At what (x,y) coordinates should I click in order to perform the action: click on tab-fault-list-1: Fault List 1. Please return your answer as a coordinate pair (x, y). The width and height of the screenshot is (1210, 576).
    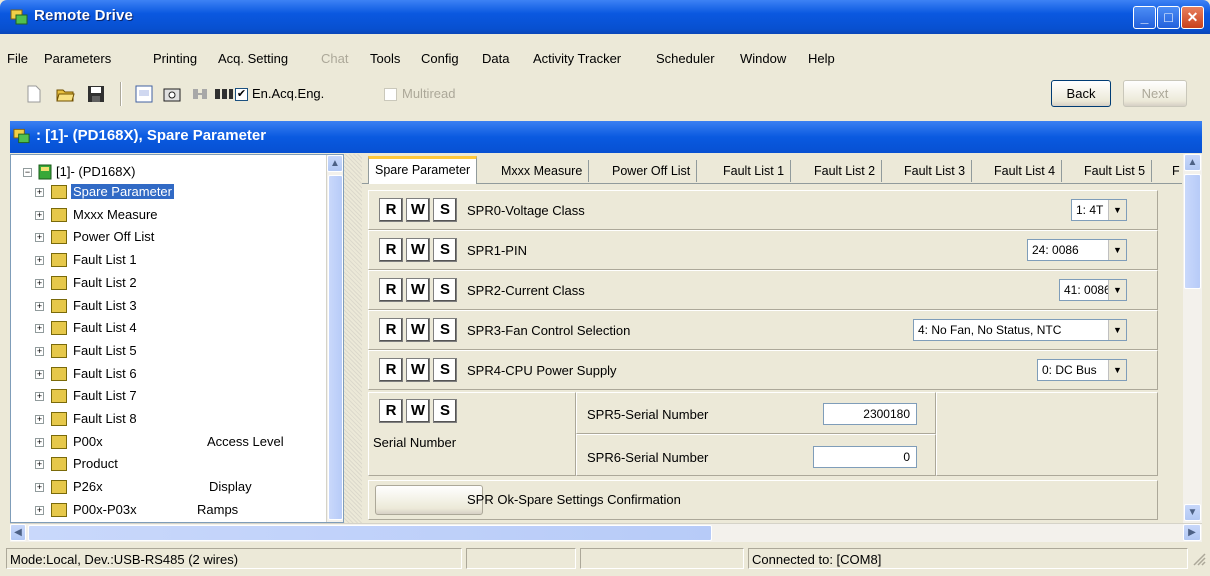
    Looking at the image, I should click on (754, 171).